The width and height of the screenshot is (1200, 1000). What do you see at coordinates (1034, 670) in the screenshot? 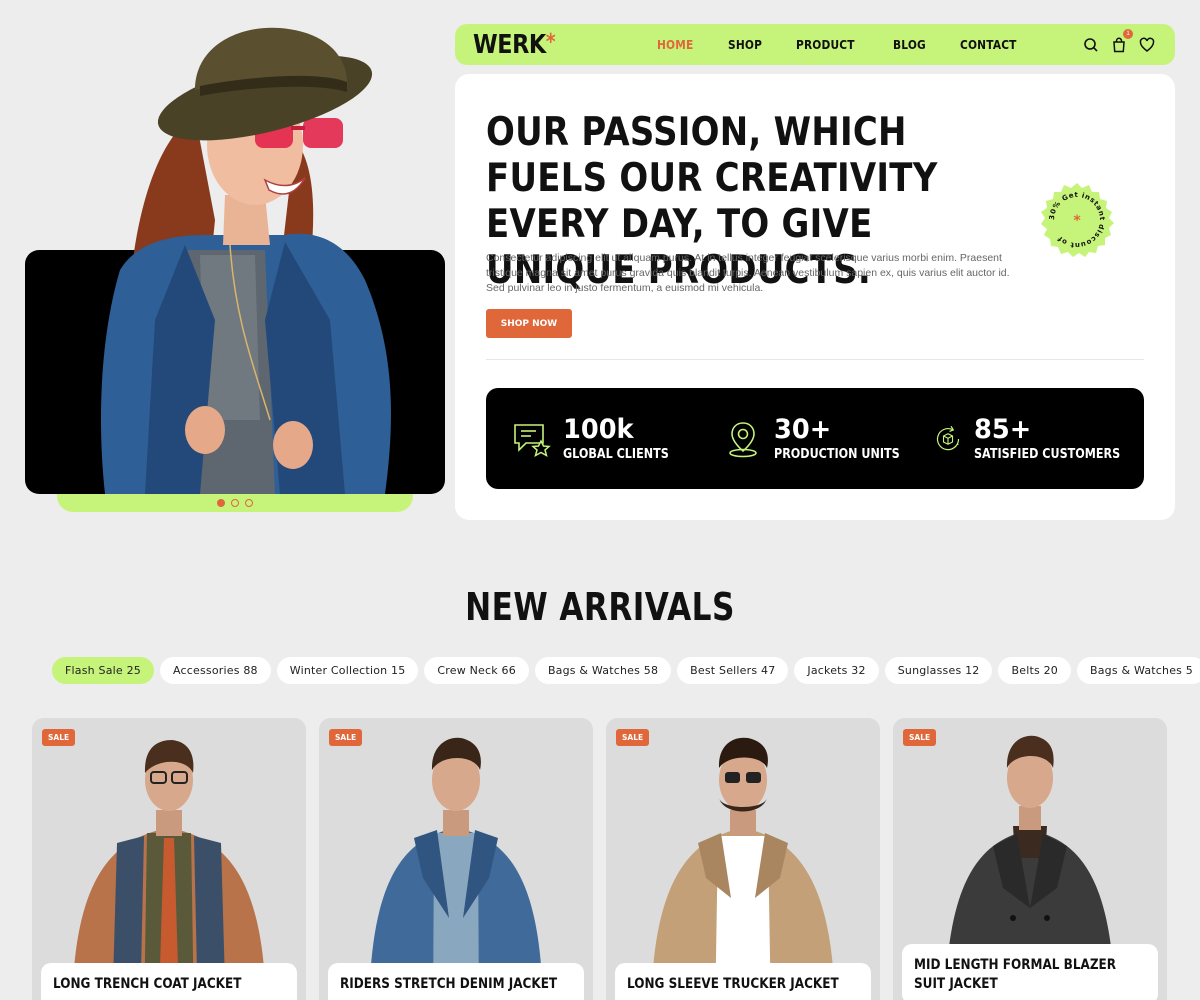
I see `filter-chip-belts: Belts 20` at bounding box center [1034, 670].